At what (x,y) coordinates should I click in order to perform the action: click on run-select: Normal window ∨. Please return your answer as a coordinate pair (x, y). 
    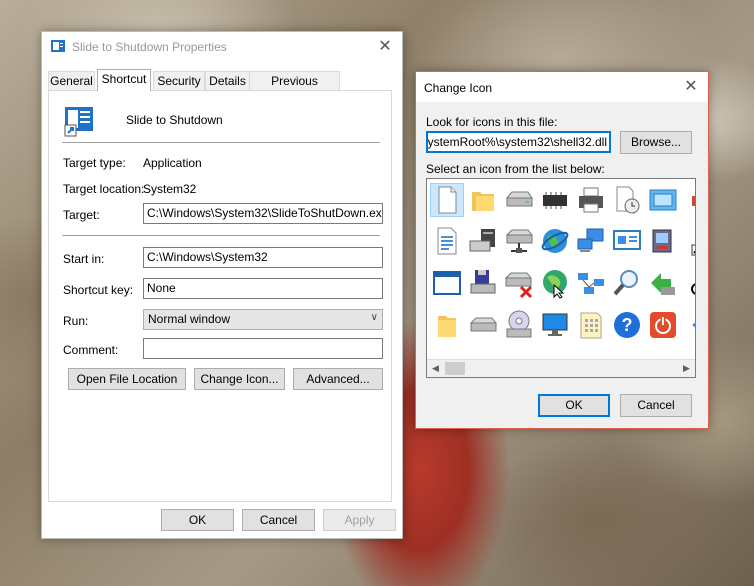
    Looking at the image, I should click on (263, 319).